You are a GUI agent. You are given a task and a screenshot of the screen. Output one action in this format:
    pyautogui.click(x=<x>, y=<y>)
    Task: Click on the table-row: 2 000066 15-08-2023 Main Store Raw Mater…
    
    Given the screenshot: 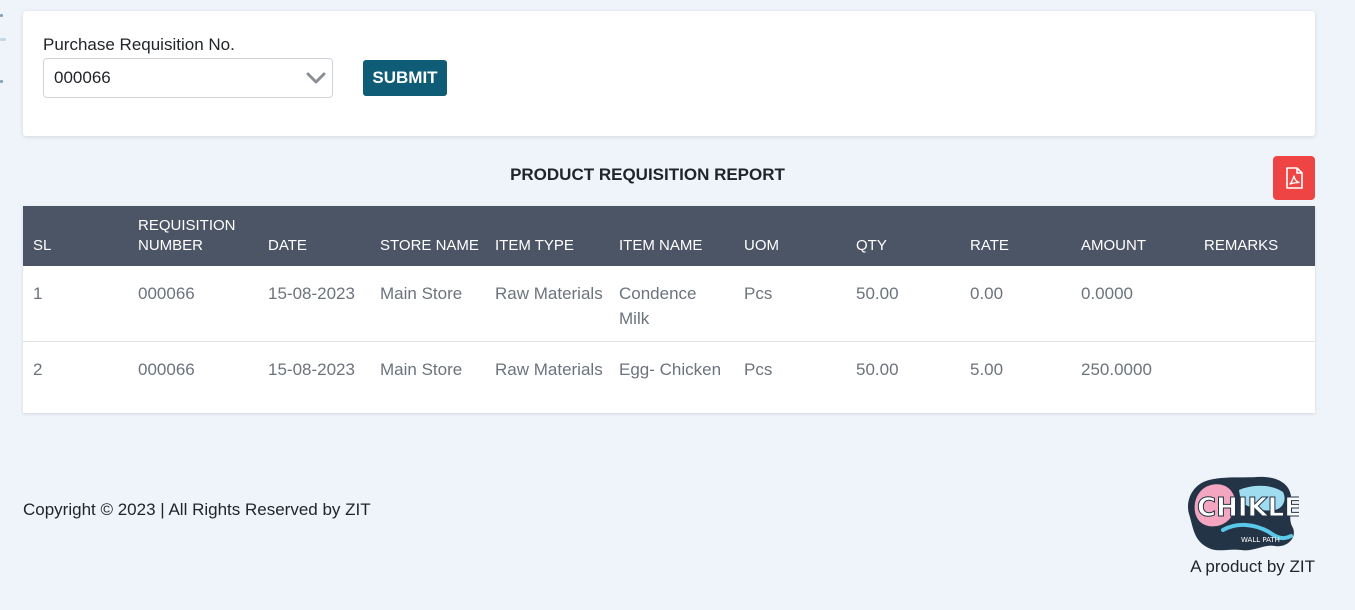 What is the action you would take?
    pyautogui.click(x=669, y=377)
    